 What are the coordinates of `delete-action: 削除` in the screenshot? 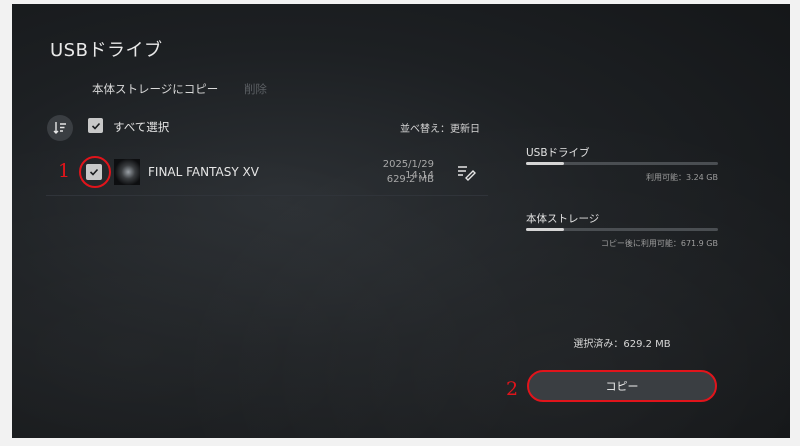 It's located at (255, 89).